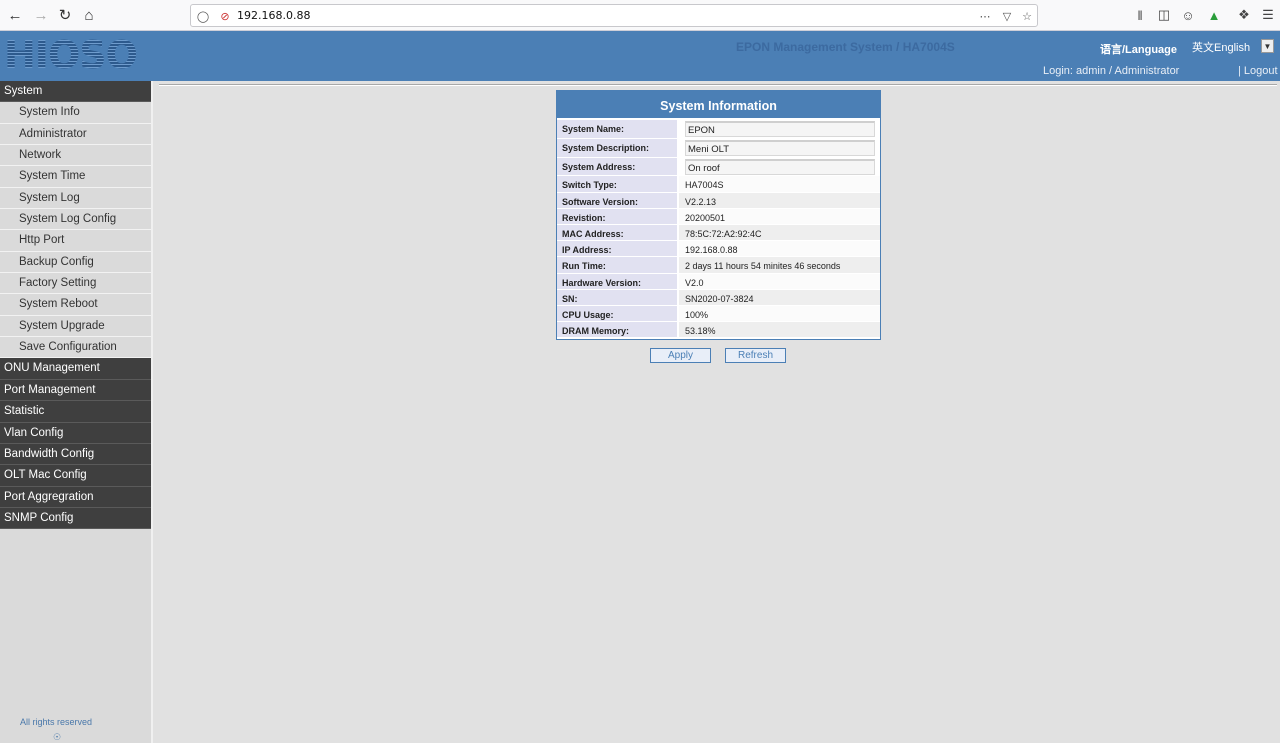  I want to click on field-label: System Address:, so click(618, 167).